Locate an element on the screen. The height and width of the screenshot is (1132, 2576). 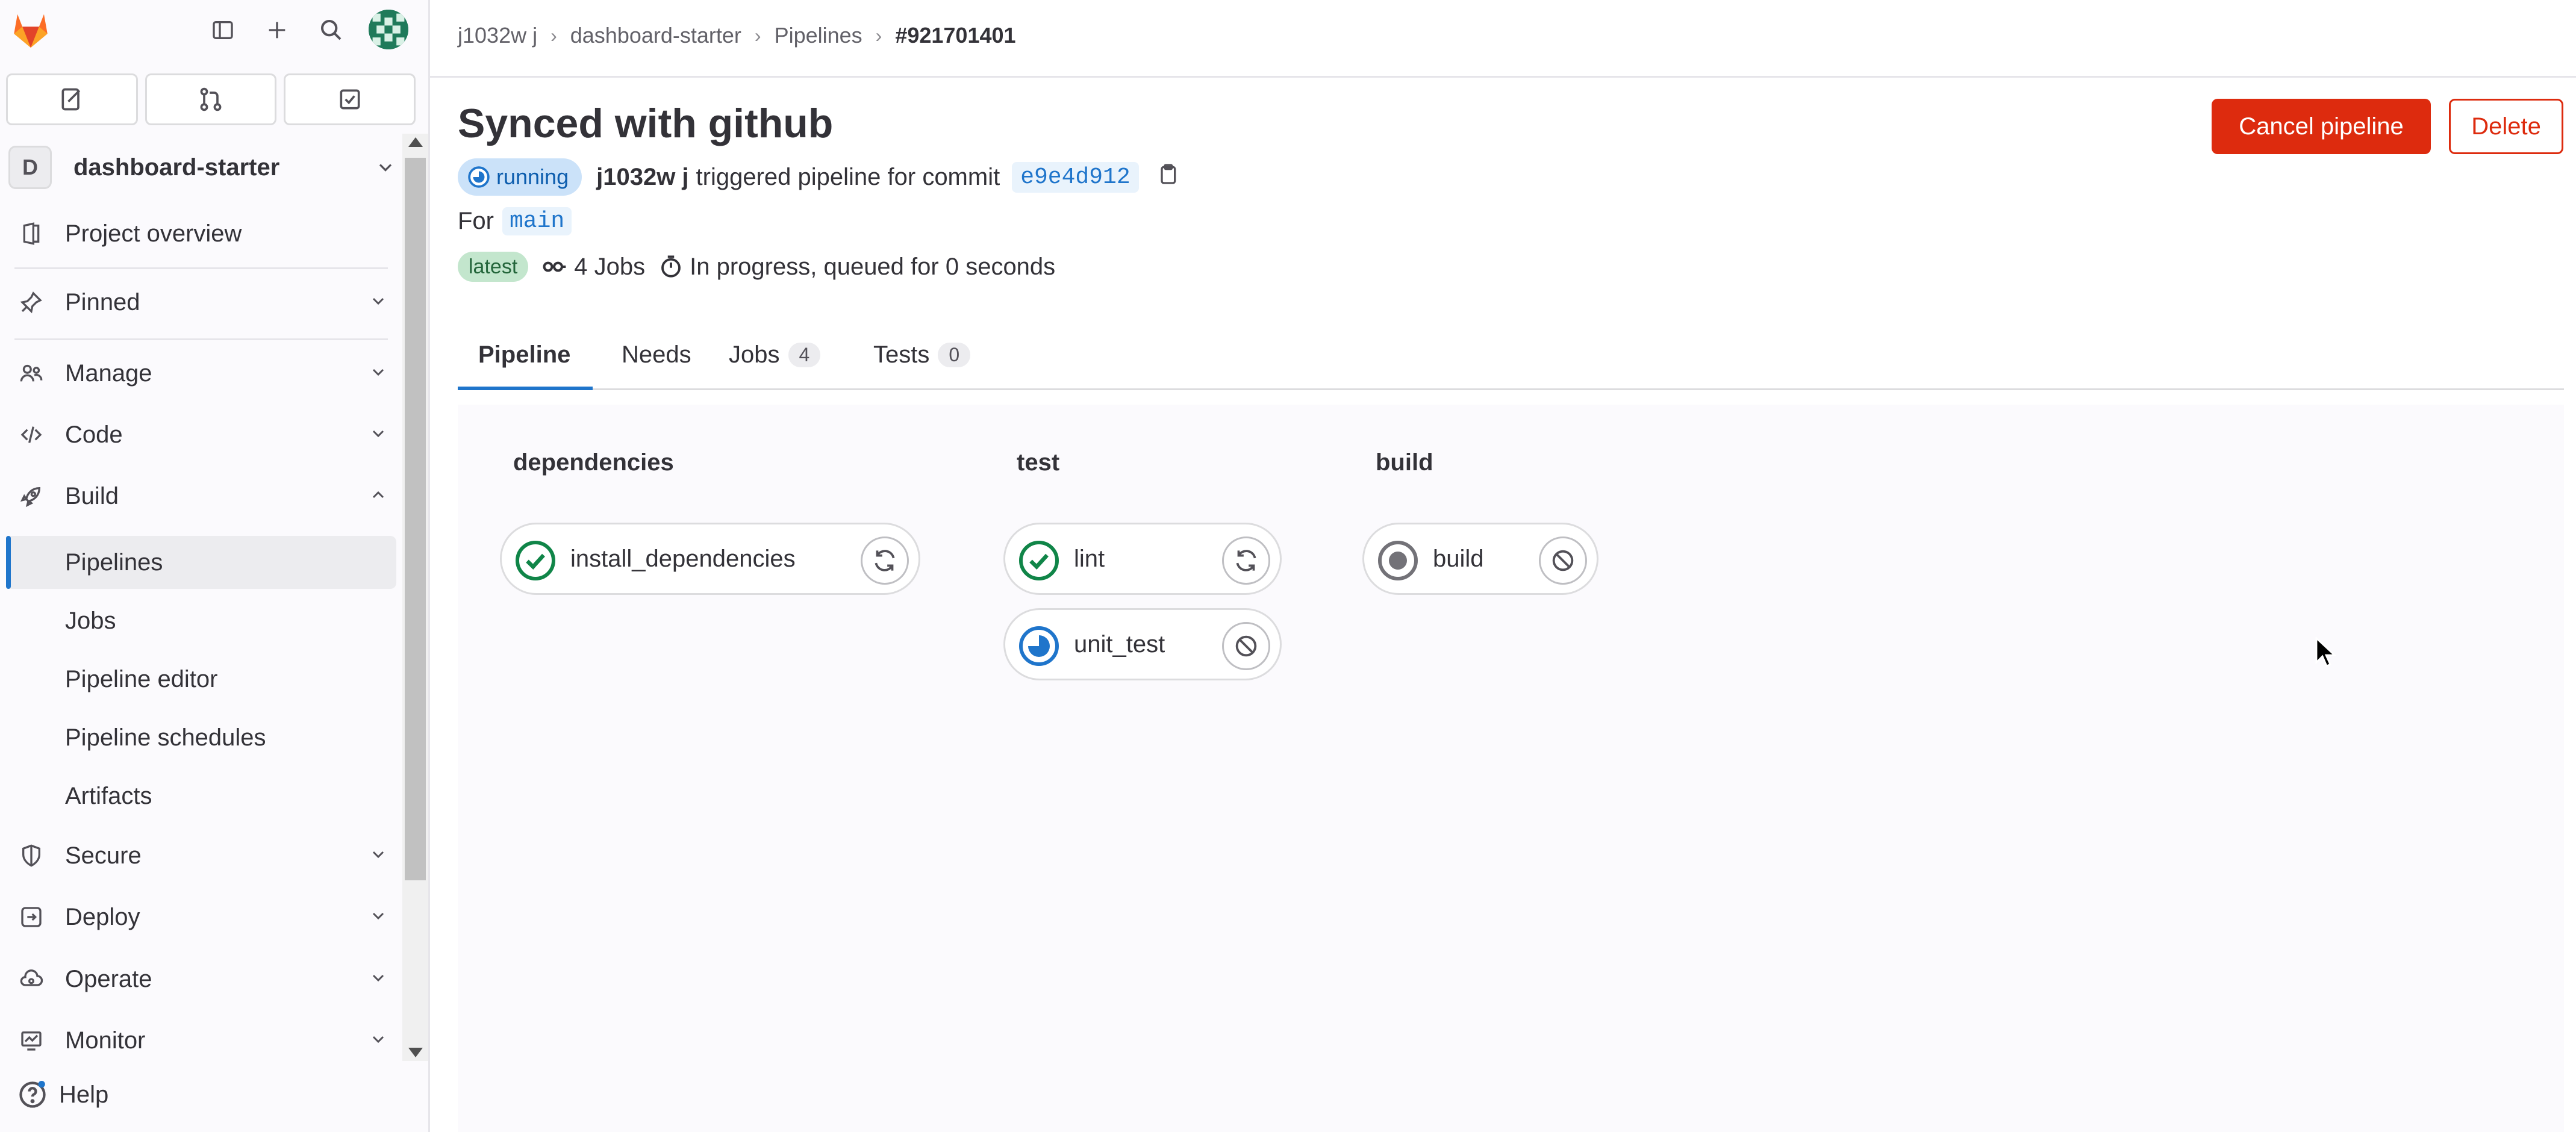
active-tab-indicator is located at coordinates (525, 388).